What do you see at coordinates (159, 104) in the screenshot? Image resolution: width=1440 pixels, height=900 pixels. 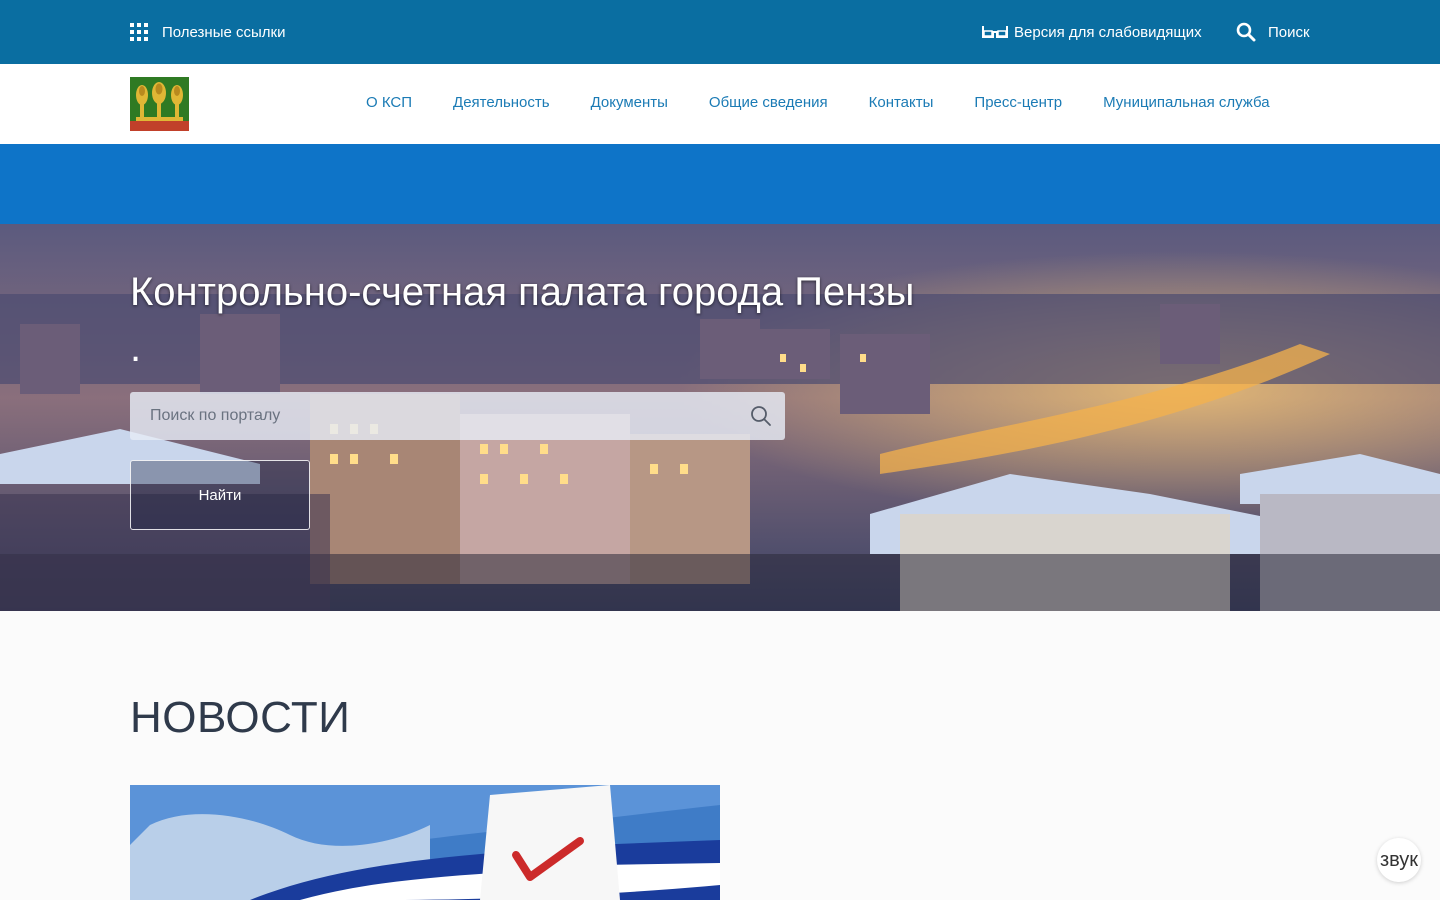 I see `site-logo` at bounding box center [159, 104].